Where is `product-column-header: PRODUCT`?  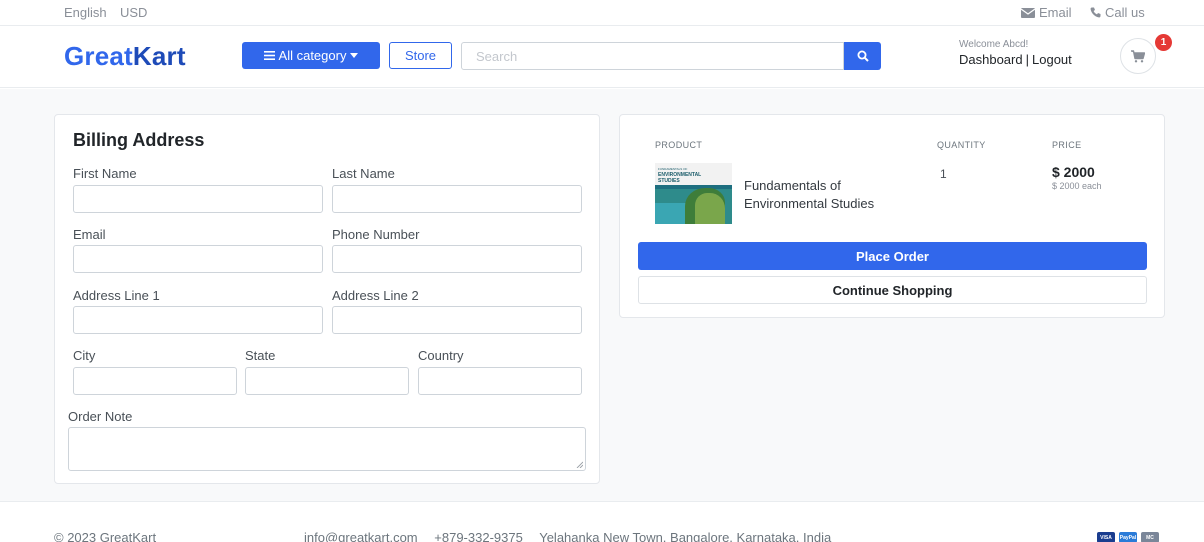 product-column-header: PRODUCT is located at coordinates (679, 145).